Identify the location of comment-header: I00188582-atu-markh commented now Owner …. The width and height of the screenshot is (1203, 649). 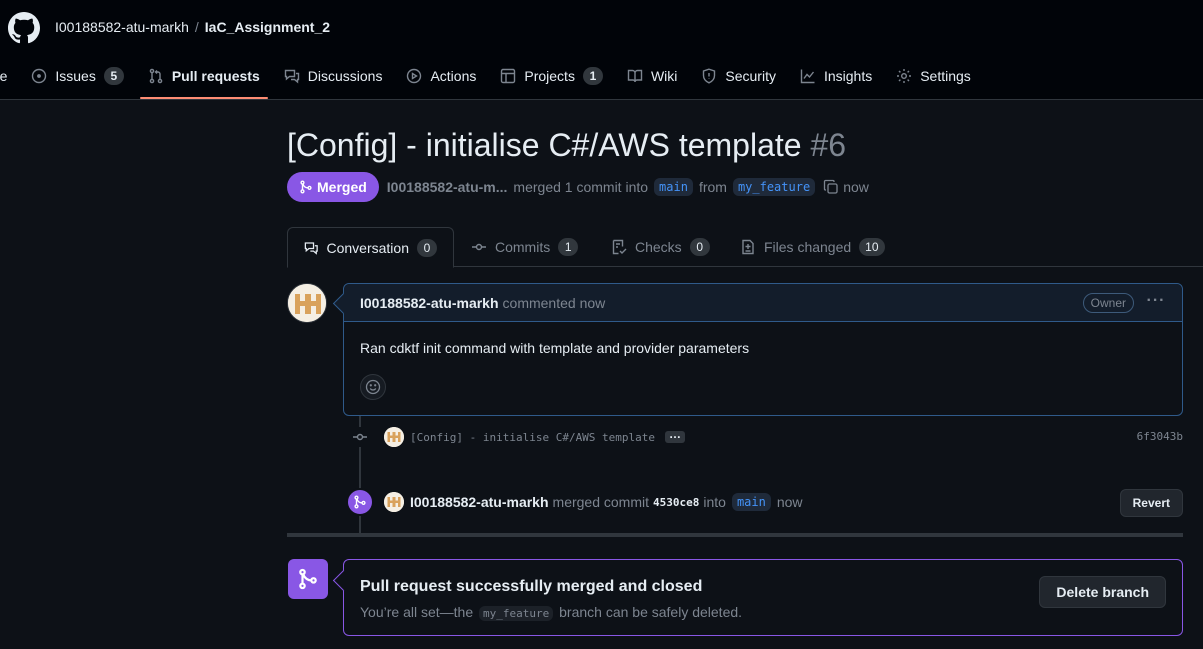
(763, 303).